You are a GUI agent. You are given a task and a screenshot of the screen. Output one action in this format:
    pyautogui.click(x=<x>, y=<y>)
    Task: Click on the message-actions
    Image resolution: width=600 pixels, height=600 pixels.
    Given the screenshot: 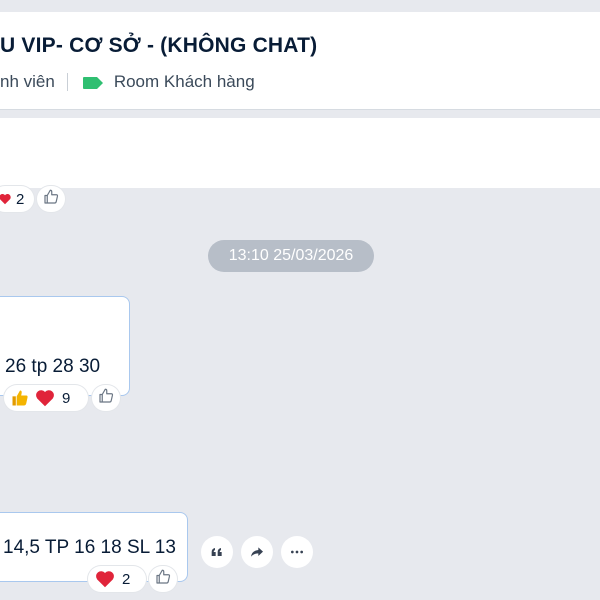 What is the action you would take?
    pyautogui.click(x=257, y=552)
    